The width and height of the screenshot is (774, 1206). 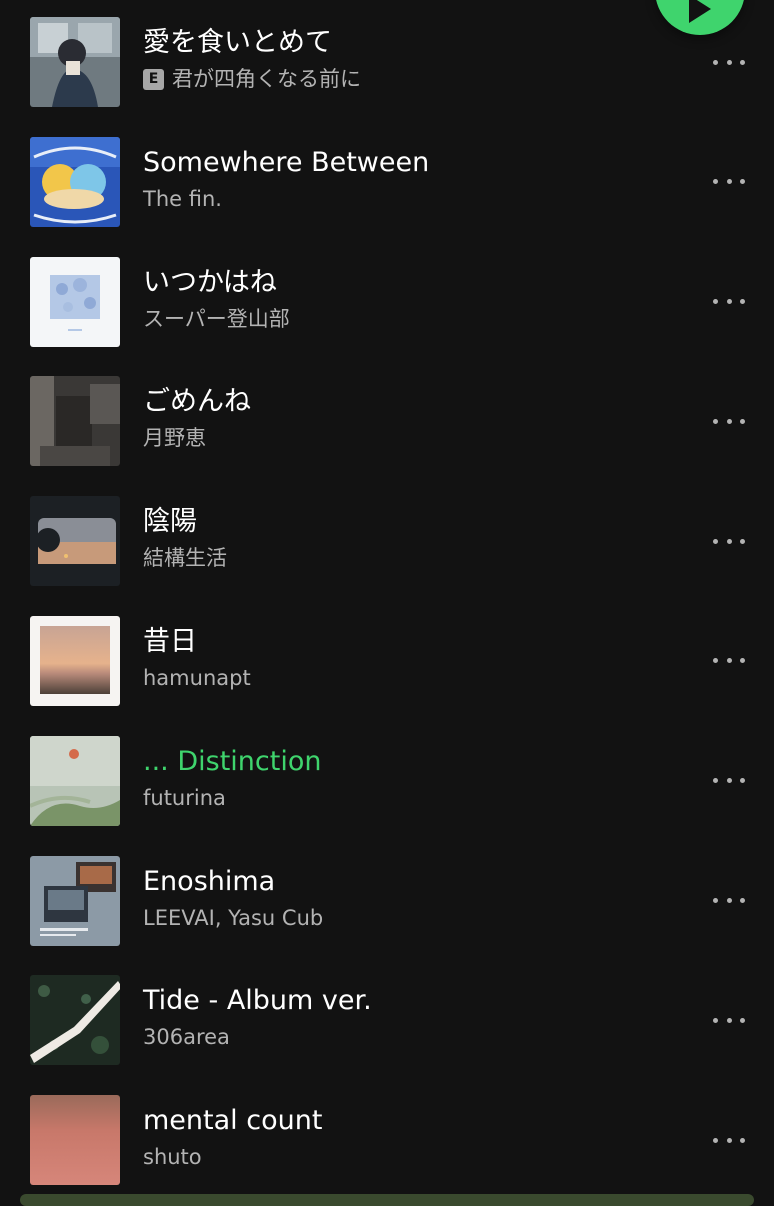 I want to click on track-title: Somewhere Between, so click(x=286, y=162).